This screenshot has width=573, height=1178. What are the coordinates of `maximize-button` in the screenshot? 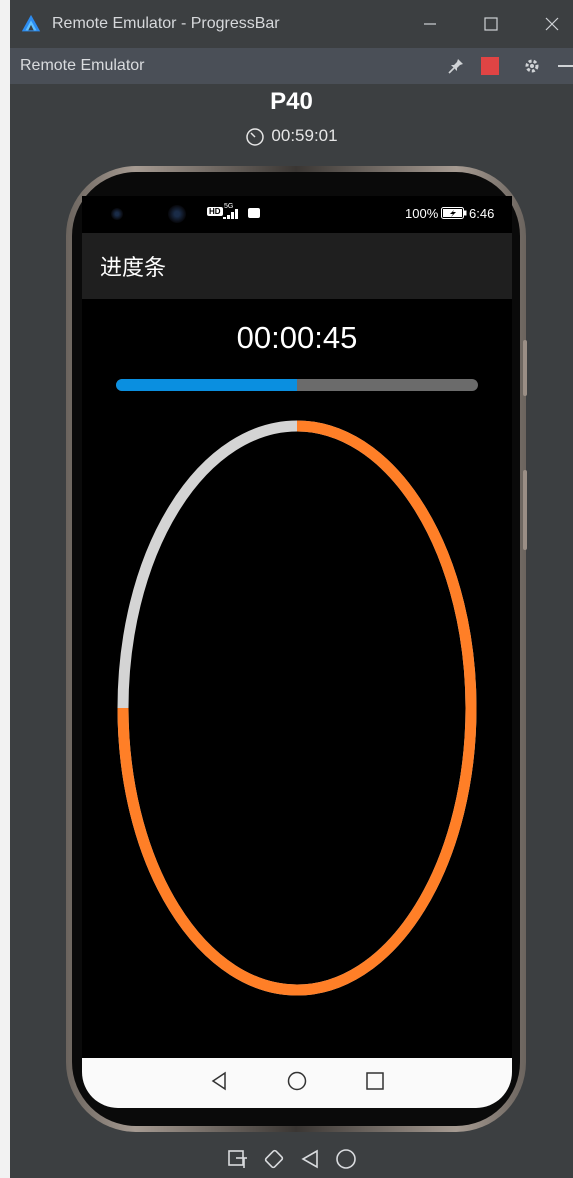 It's located at (491, 24).